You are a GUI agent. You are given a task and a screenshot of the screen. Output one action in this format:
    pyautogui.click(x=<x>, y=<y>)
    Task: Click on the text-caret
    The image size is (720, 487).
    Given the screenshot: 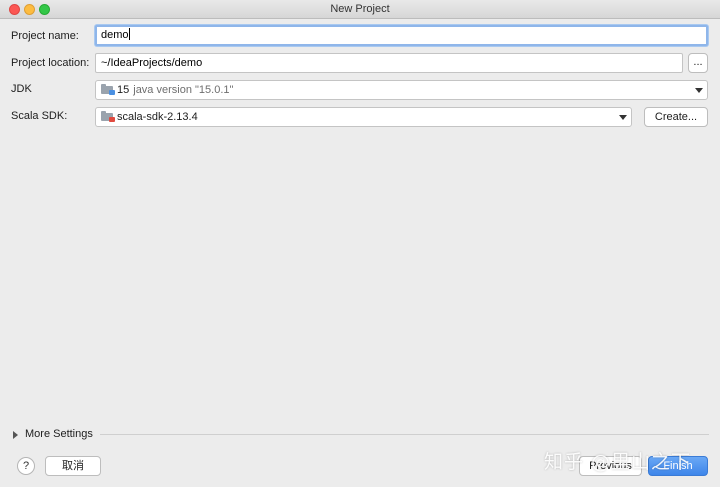 What is the action you would take?
    pyautogui.click(x=129, y=34)
    